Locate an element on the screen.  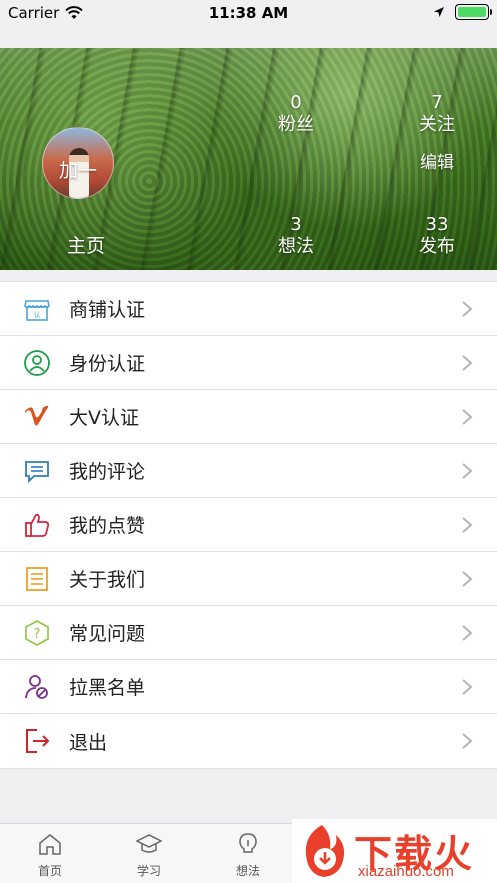
menu-item-about-us: 关于我们 is located at coordinates (248, 579).